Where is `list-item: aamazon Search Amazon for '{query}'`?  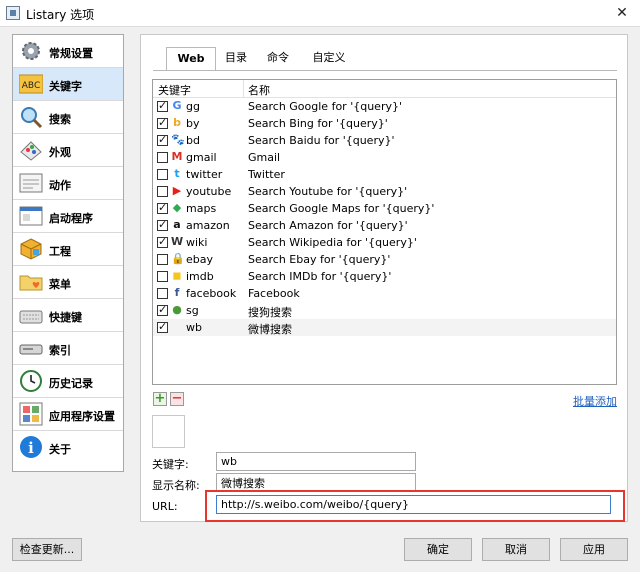
list-item: aamazon Search Amazon for '{query}' is located at coordinates (384, 225).